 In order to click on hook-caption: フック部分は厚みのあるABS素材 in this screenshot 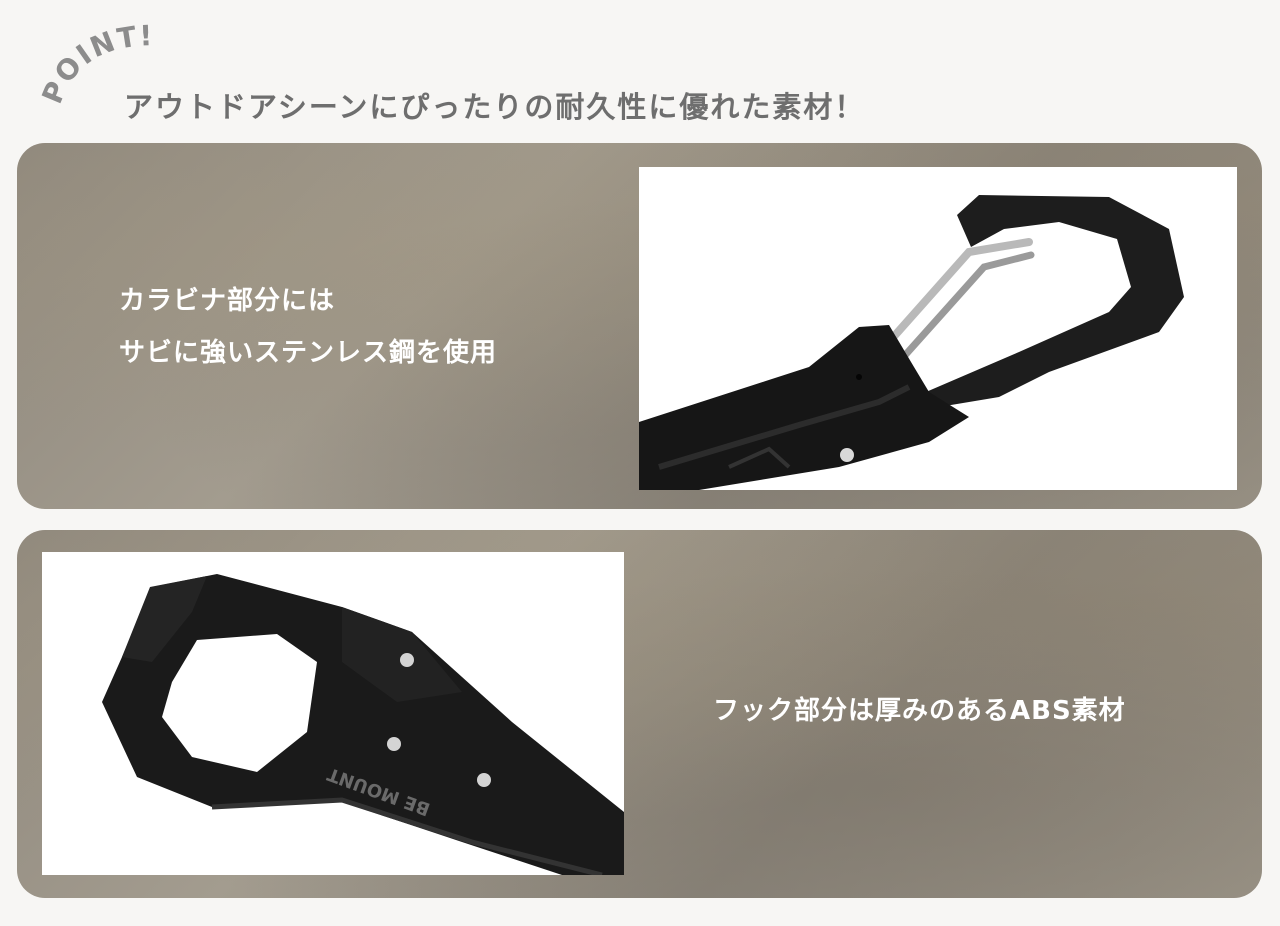, I will do `click(919, 711)`.